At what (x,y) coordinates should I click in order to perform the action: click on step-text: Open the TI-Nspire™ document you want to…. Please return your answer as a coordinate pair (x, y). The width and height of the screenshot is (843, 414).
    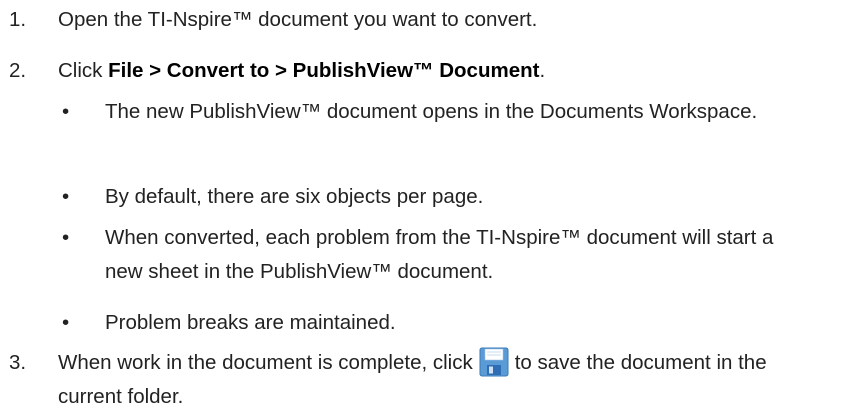
    Looking at the image, I should click on (298, 19).